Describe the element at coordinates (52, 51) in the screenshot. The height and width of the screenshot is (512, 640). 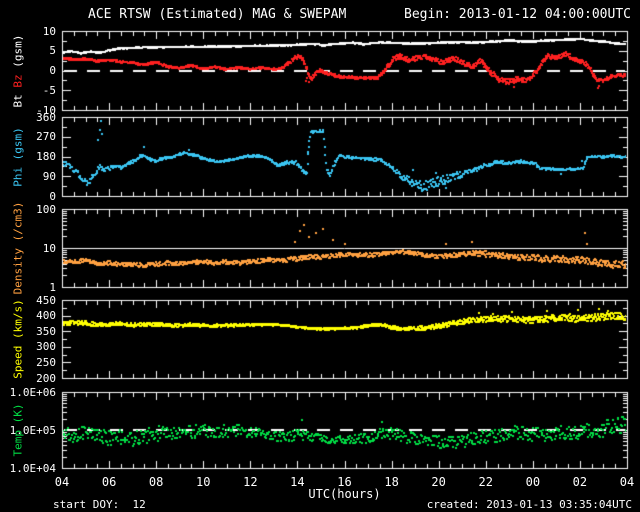
I see `y-tick-label: 5` at that location.